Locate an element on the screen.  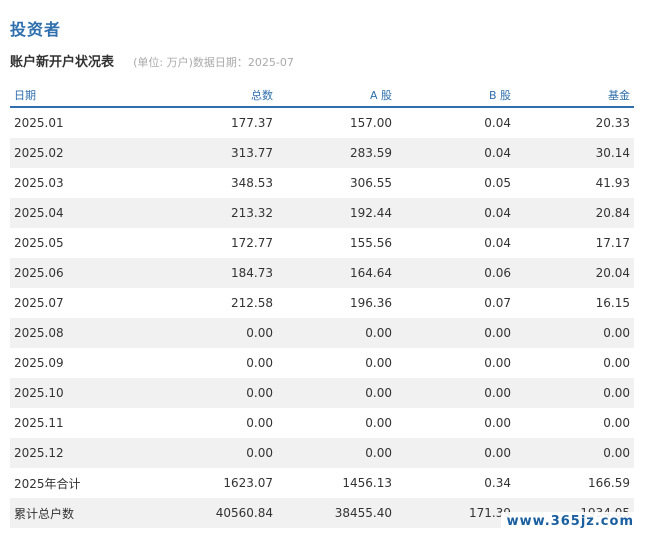
table-row: 2025.01 177.37 157.00 0.04 20.33 is located at coordinates (322, 122).